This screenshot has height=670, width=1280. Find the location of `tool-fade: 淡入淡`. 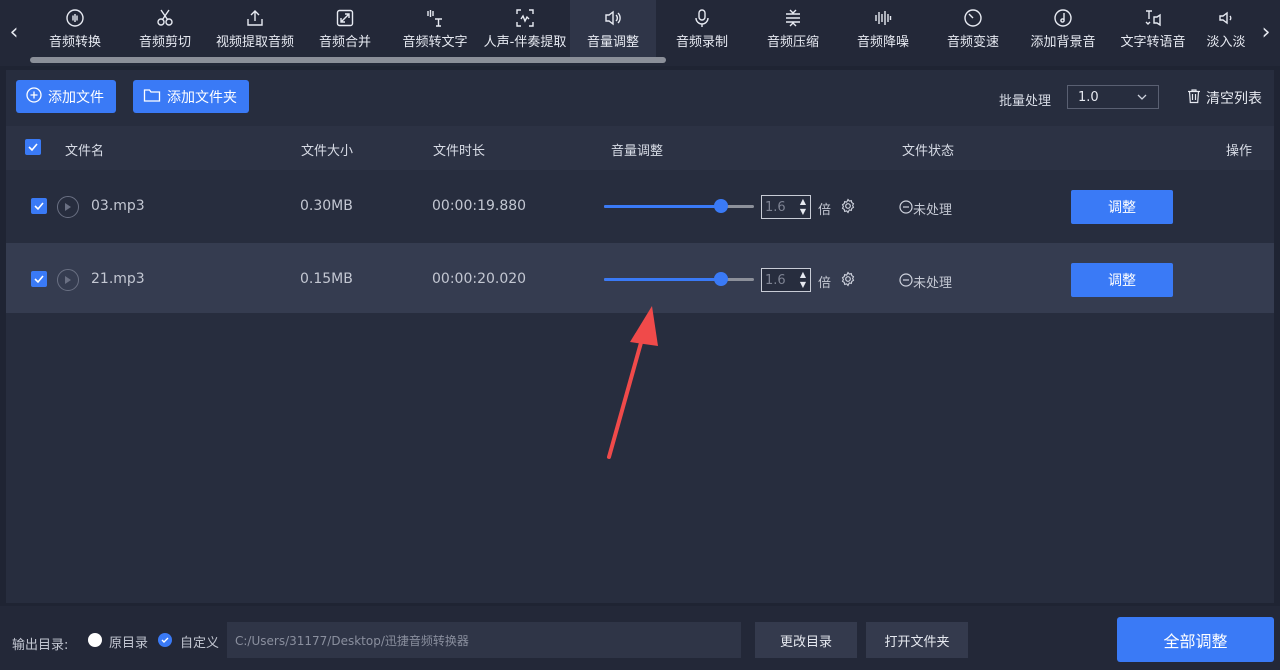

tool-fade: 淡入淡 is located at coordinates (1226, 29).